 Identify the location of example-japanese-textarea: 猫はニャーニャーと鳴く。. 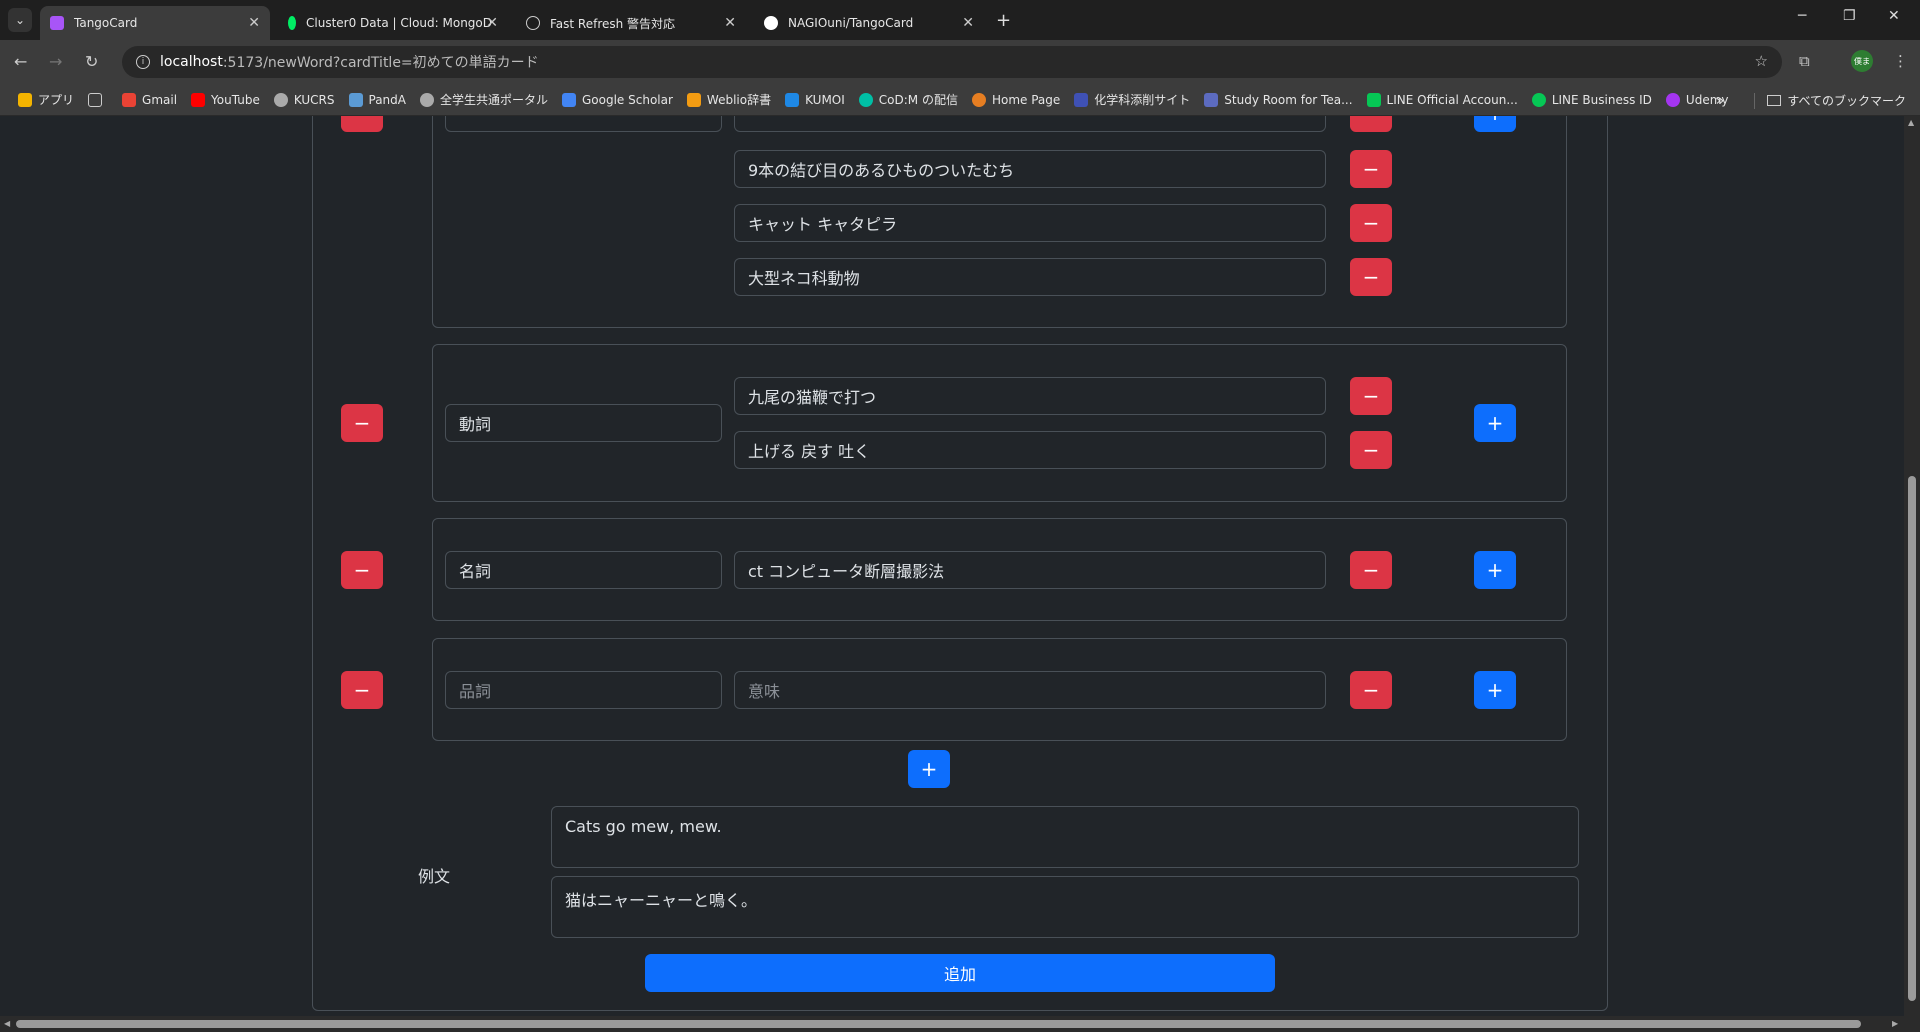
(1065, 907).